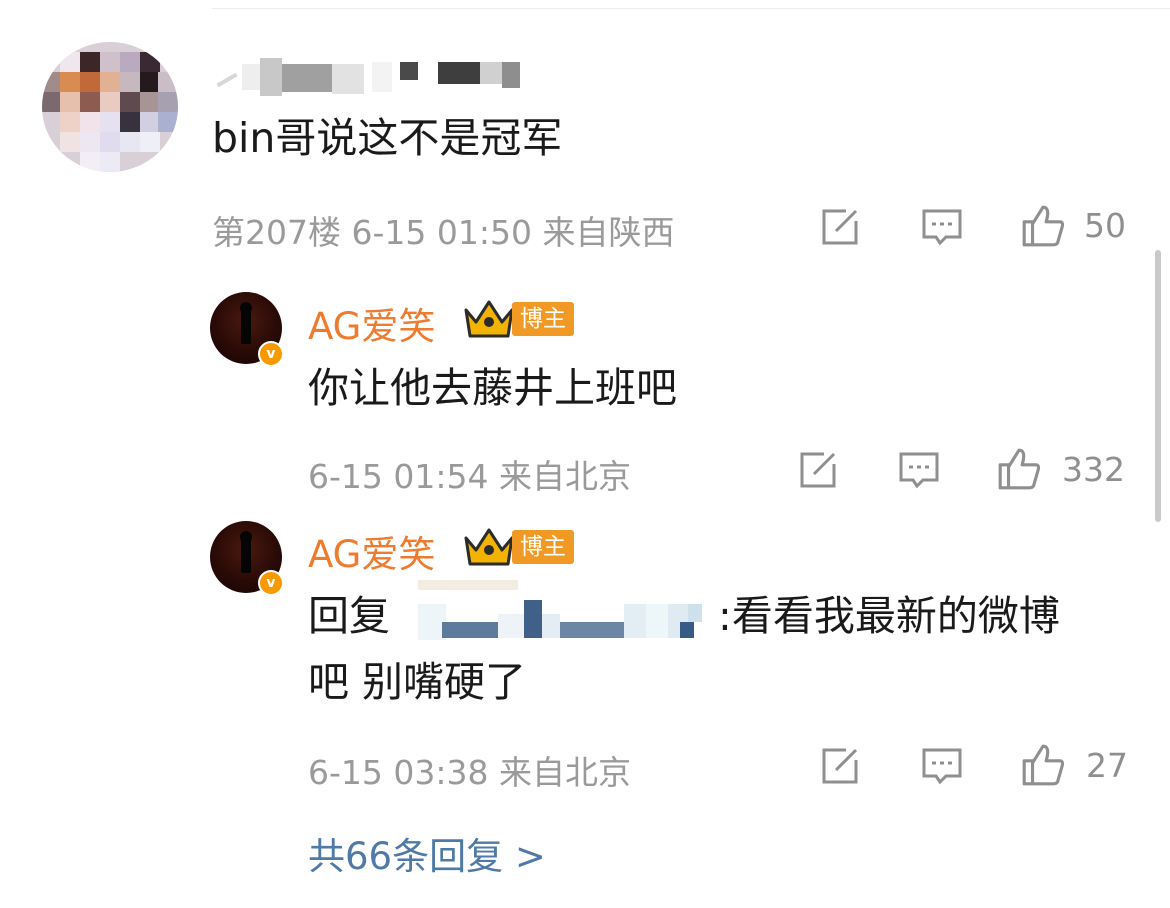  Describe the element at coordinates (427, 853) in the screenshot. I see `view-more-replies-link: 共66条回复 >` at that location.